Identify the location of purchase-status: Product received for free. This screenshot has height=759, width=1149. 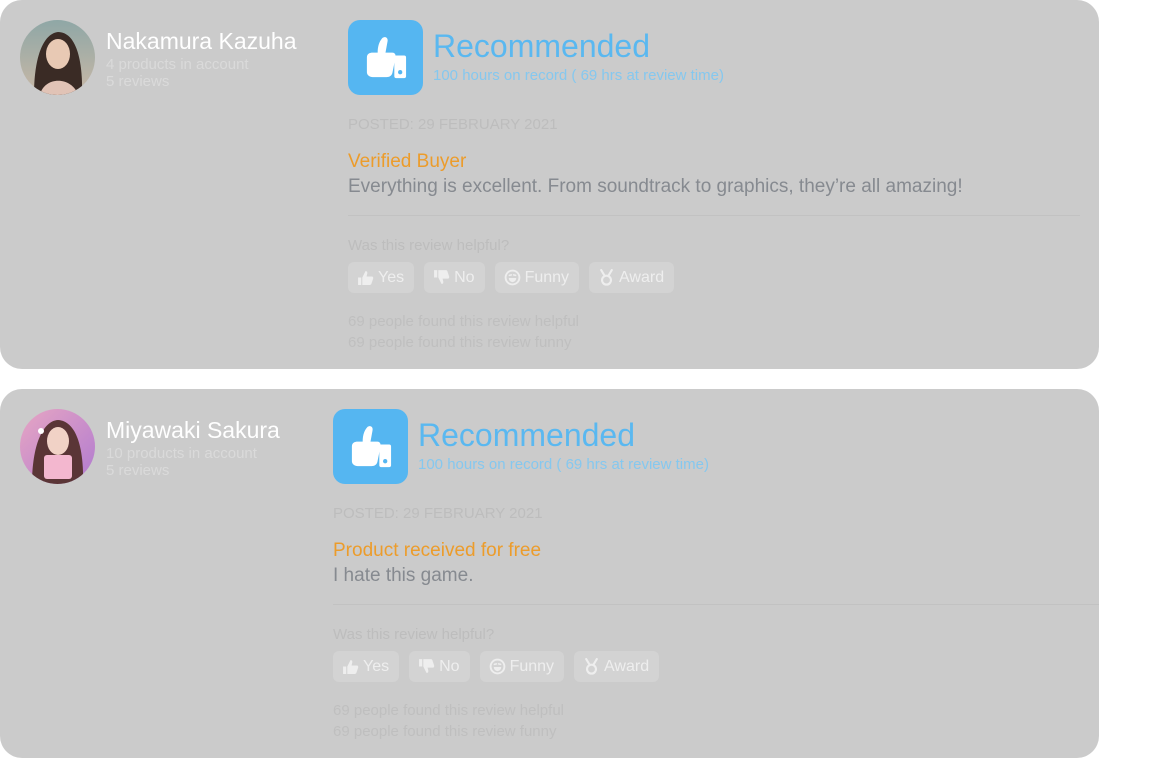
(437, 550).